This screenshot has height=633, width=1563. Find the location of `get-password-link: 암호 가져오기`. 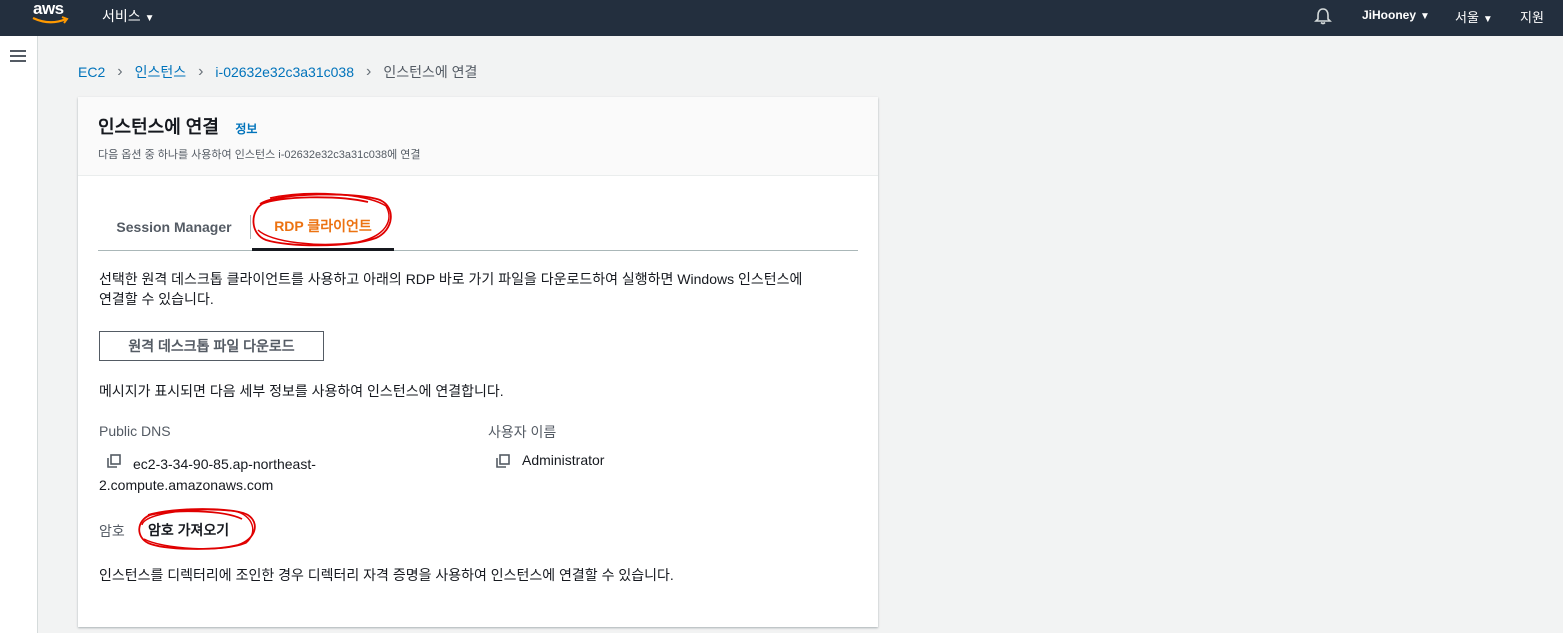

get-password-link: 암호 가져오기 is located at coordinates (188, 530).